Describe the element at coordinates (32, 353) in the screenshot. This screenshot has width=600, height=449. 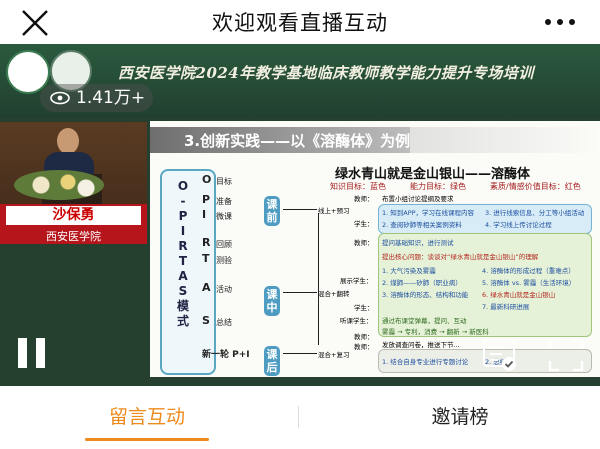
I see `pause-icon` at that location.